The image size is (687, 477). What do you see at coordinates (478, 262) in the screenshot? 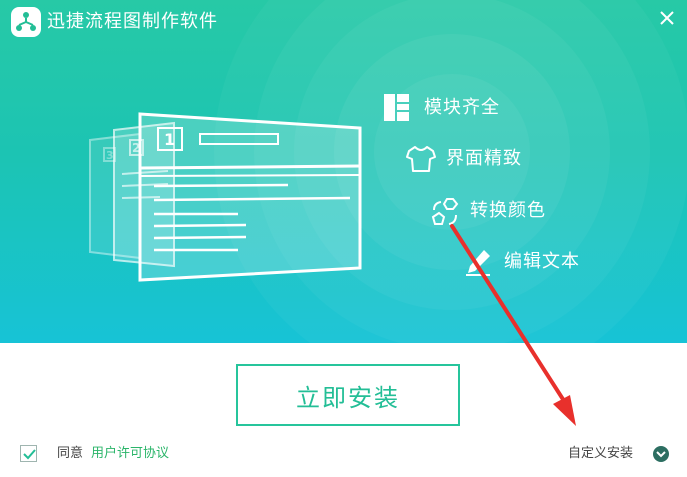
I see `pencil-icon` at bounding box center [478, 262].